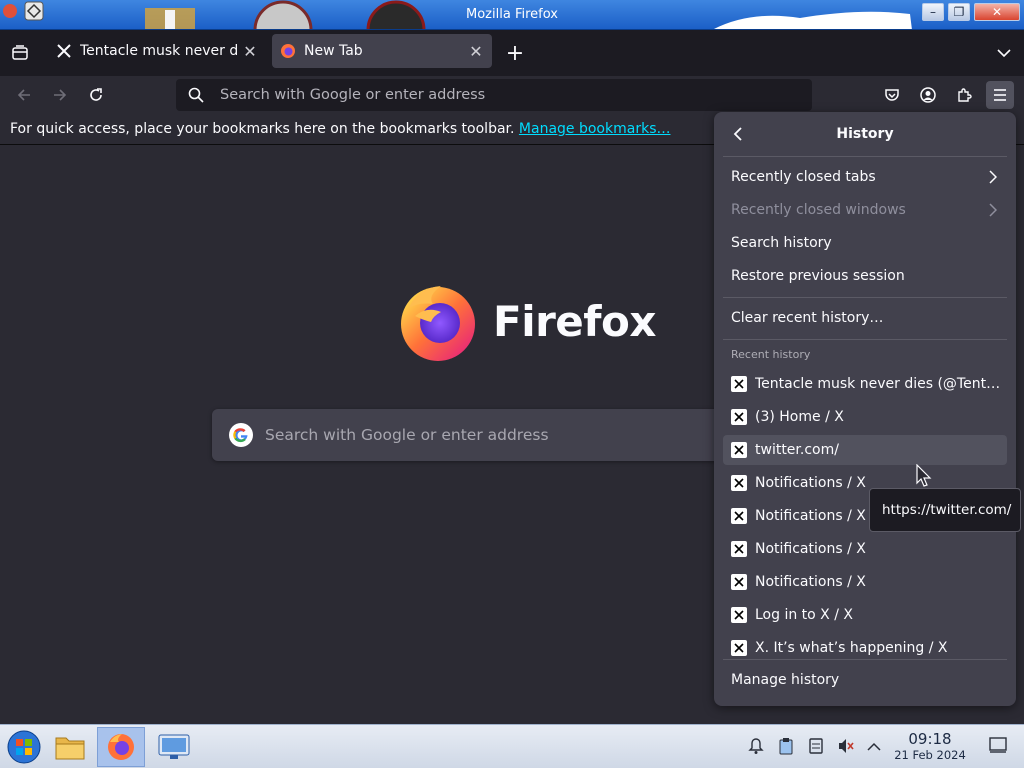  I want to click on firefox-icon, so click(288, 51).